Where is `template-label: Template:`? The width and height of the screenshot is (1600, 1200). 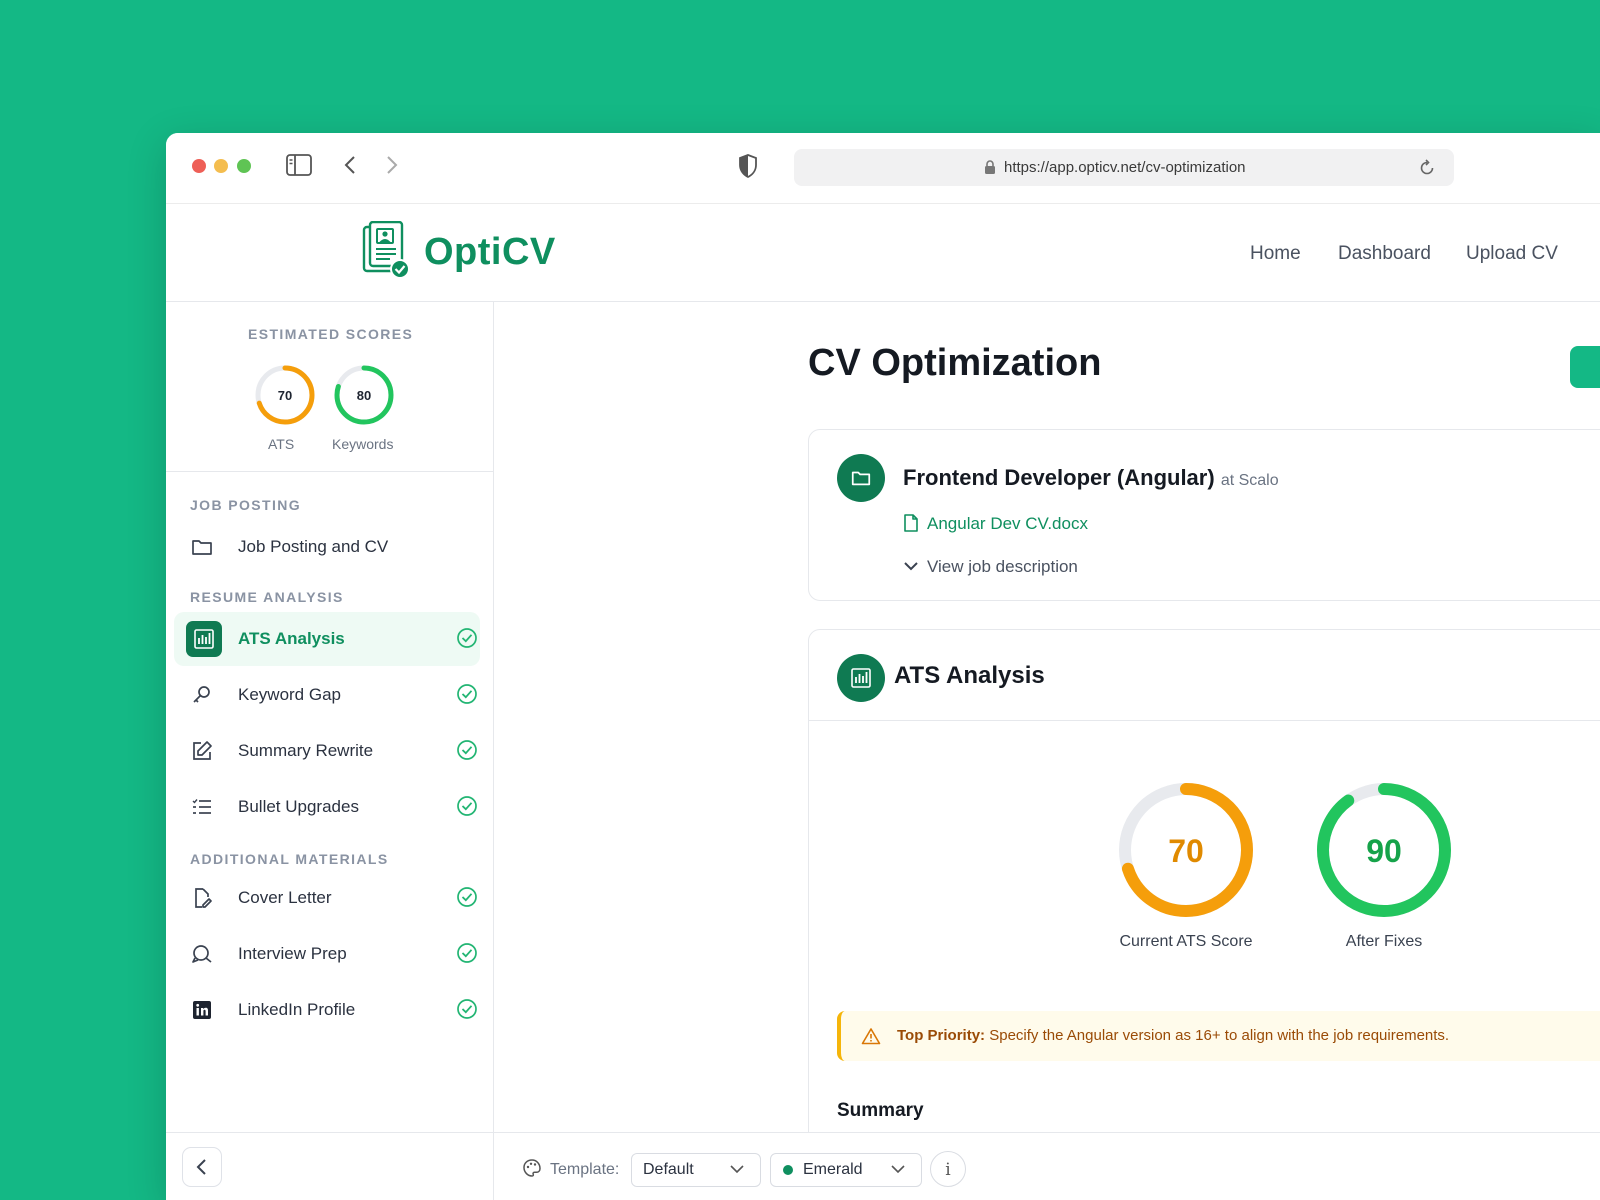 template-label: Template: is located at coordinates (585, 1169).